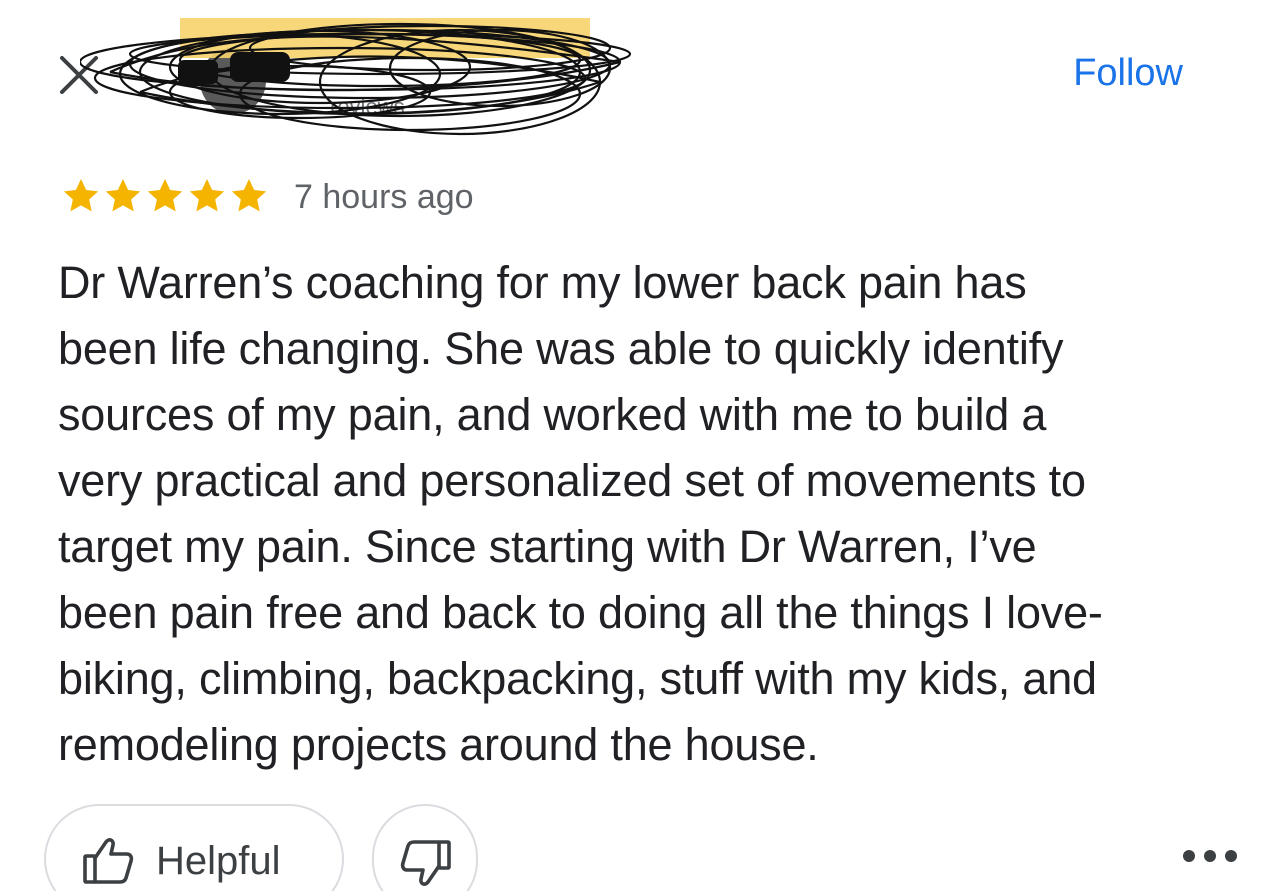  I want to click on thumbs-up-icon, so click(108, 861).